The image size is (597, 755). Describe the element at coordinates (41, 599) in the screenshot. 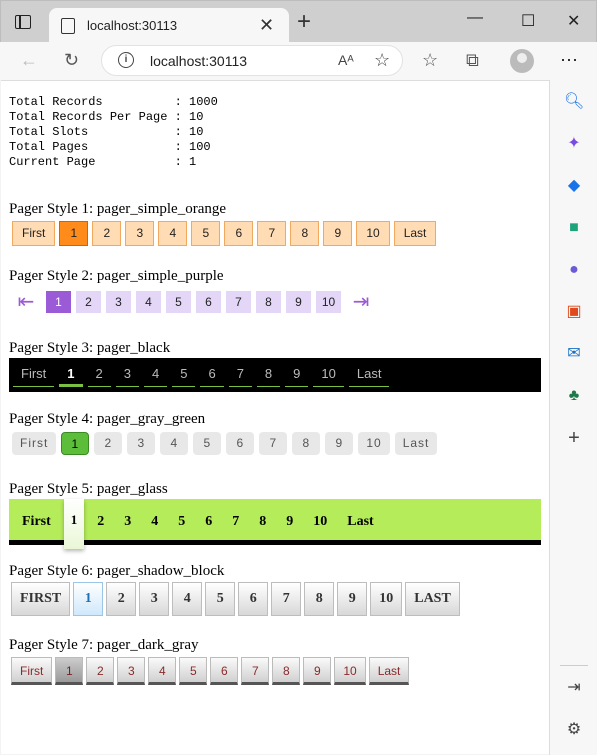

I see `first-button: FIRST` at that location.